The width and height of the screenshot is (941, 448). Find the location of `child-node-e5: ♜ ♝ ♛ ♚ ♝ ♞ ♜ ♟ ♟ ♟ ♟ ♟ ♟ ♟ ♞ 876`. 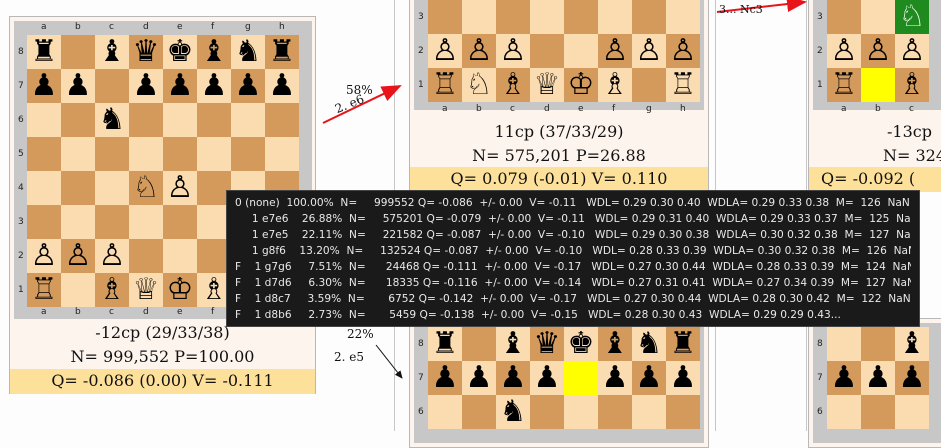

child-node-e5: ♜ ♝ ♛ ♚ ♝ ♞ ♜ ♟ ♟ ♟ ♟ ♟ ♟ ♟ ♞ 876 is located at coordinates (559, 383).